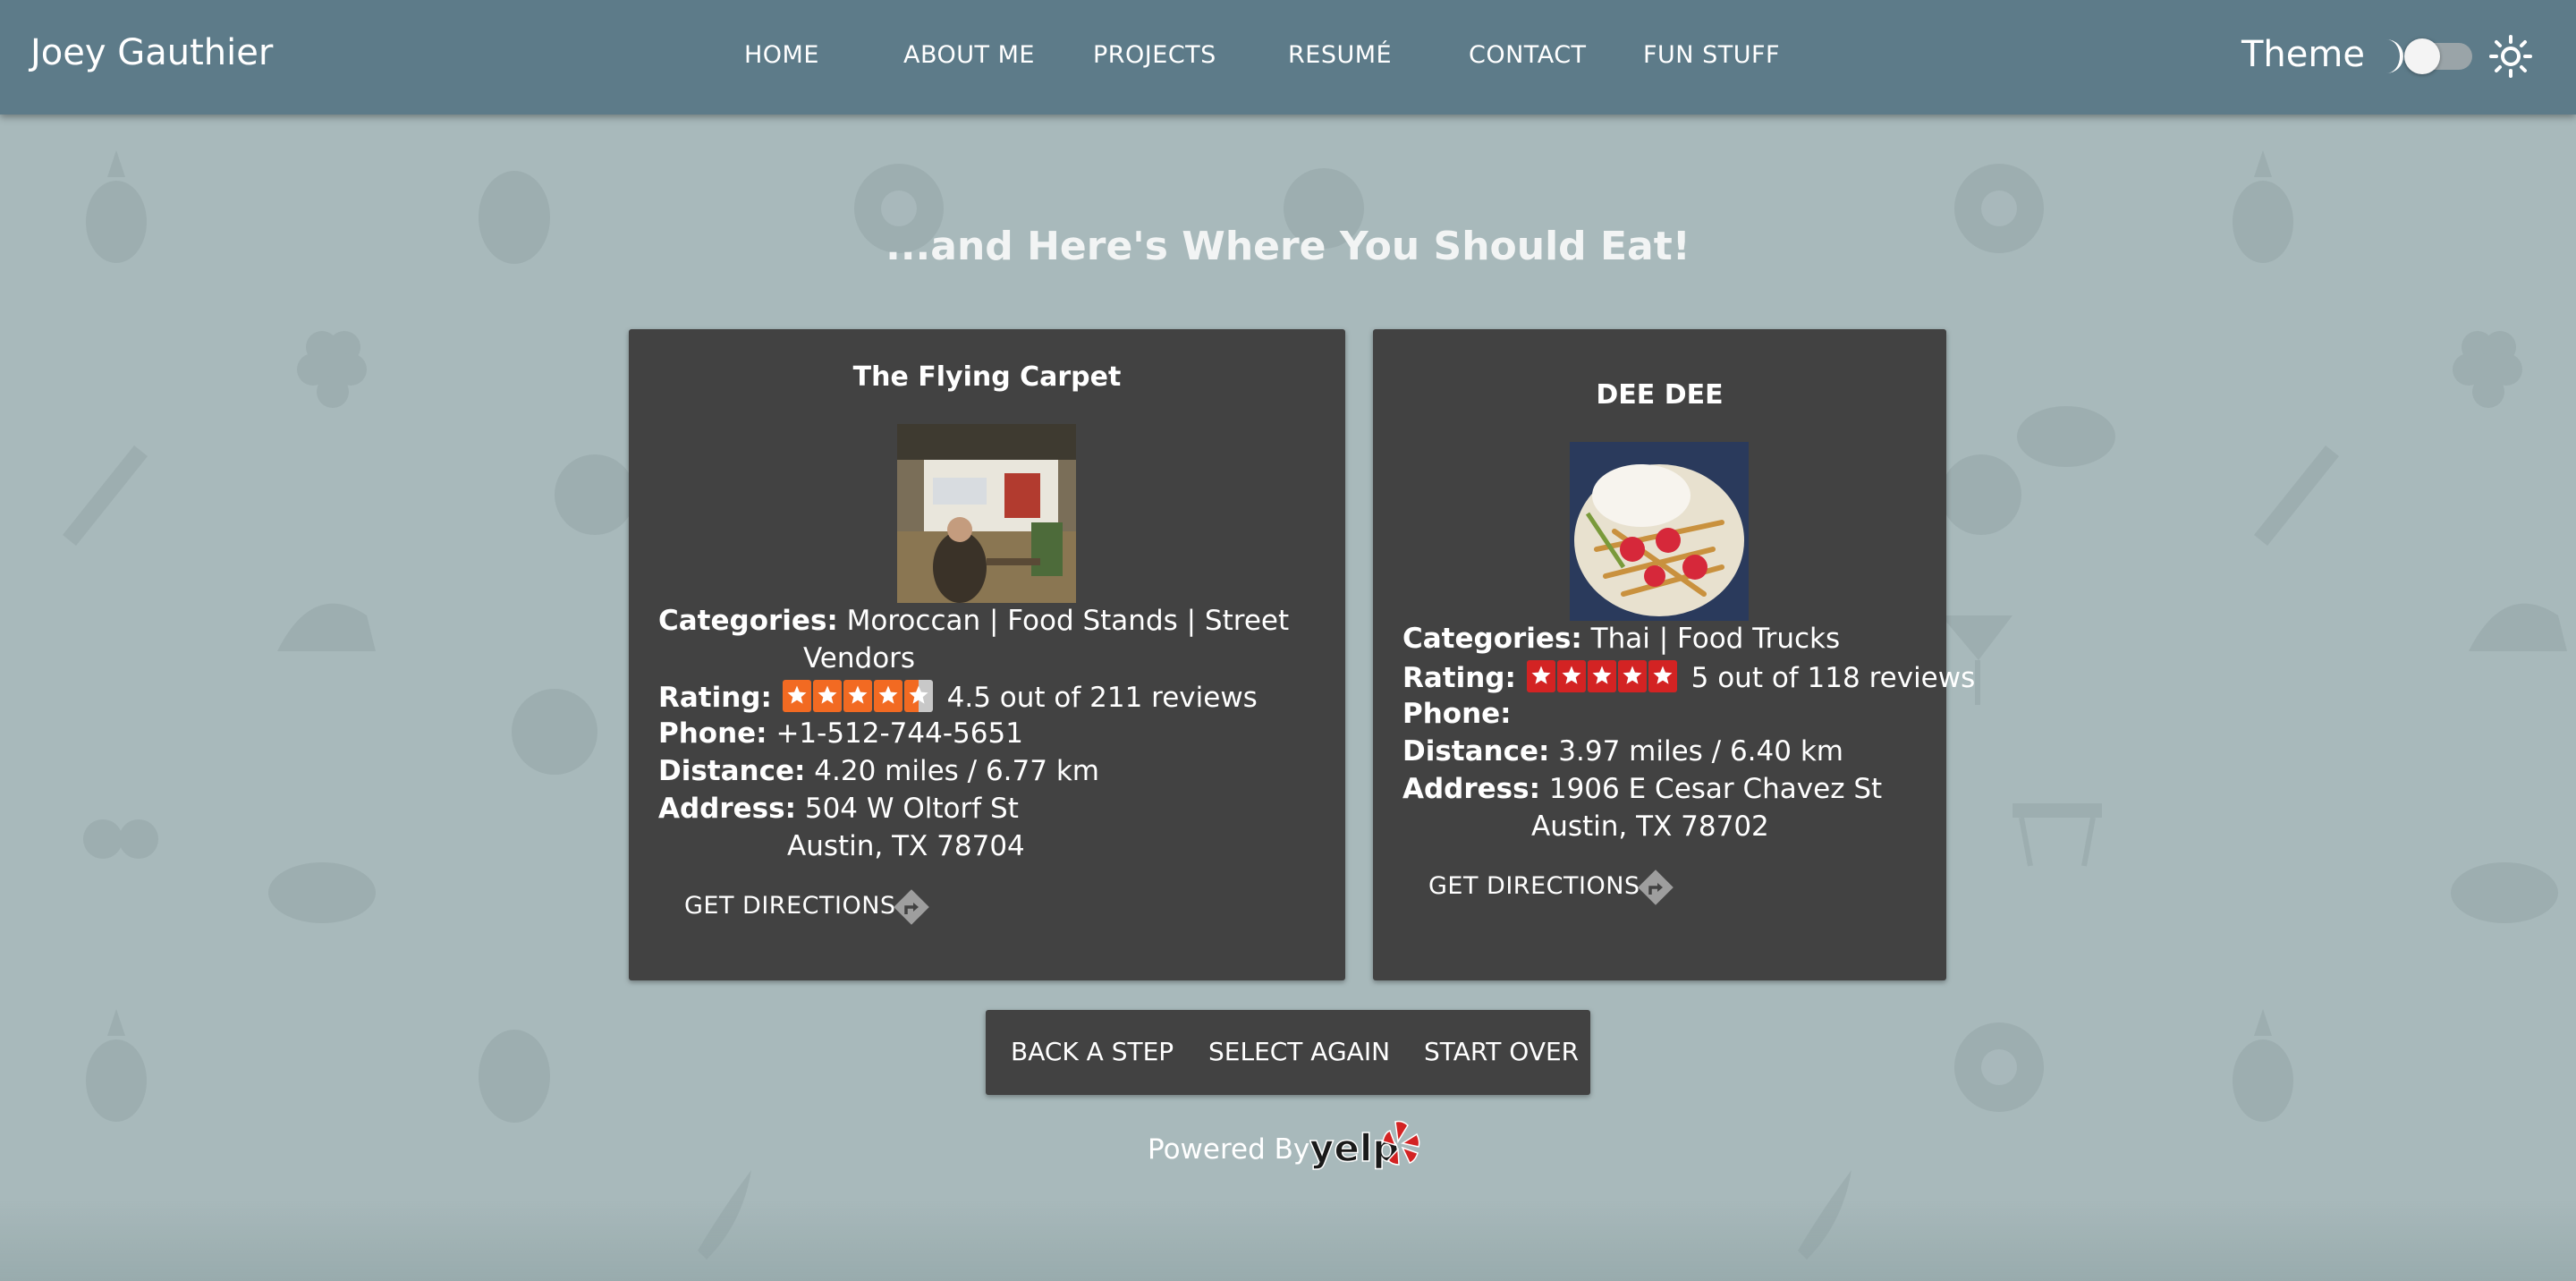 This screenshot has height=1281, width=2576. I want to click on categories-row-continued: Vendors, so click(859, 658).